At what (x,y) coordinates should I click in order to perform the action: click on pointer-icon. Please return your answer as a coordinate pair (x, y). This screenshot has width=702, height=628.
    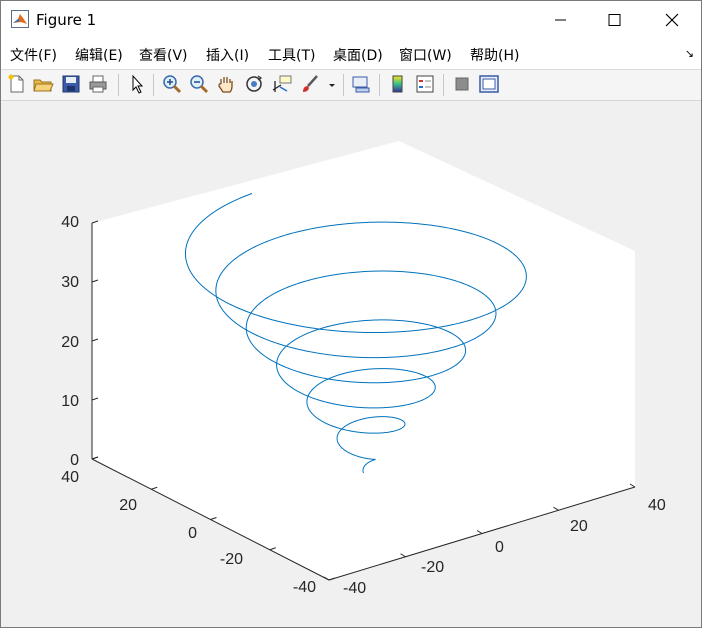
    Looking at the image, I should click on (138, 84).